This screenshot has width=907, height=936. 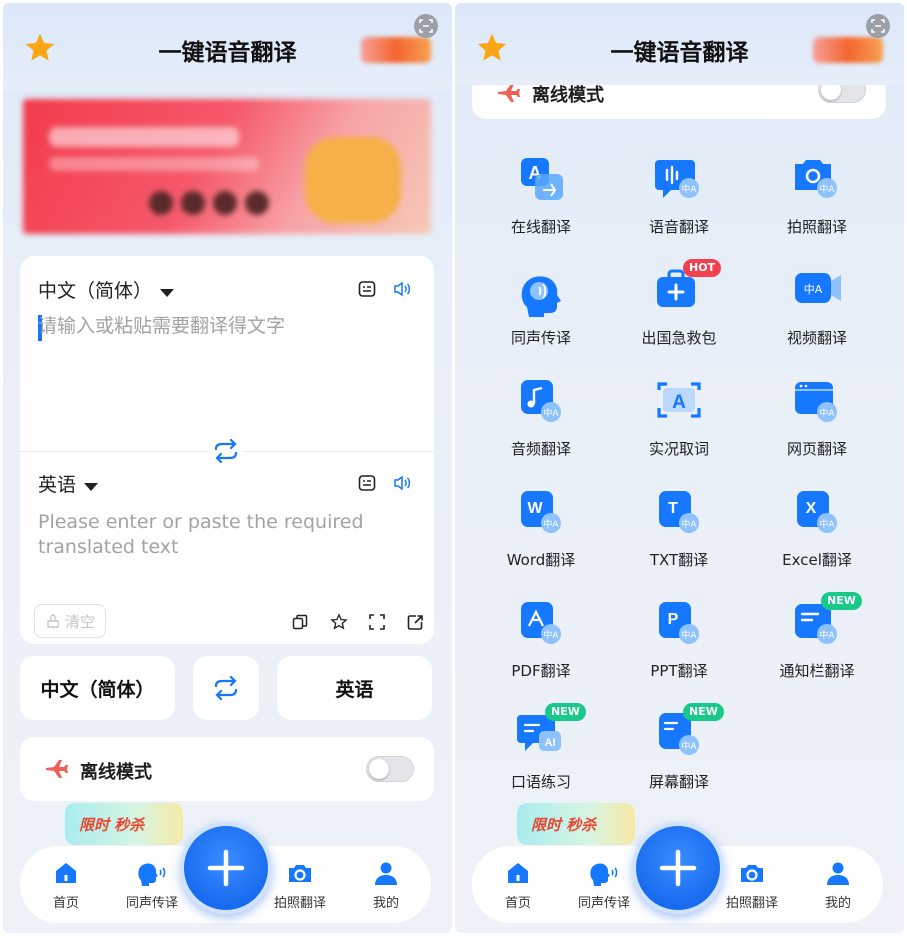 What do you see at coordinates (817, 560) in the screenshot?
I see `feature-label: Excel翻译` at bounding box center [817, 560].